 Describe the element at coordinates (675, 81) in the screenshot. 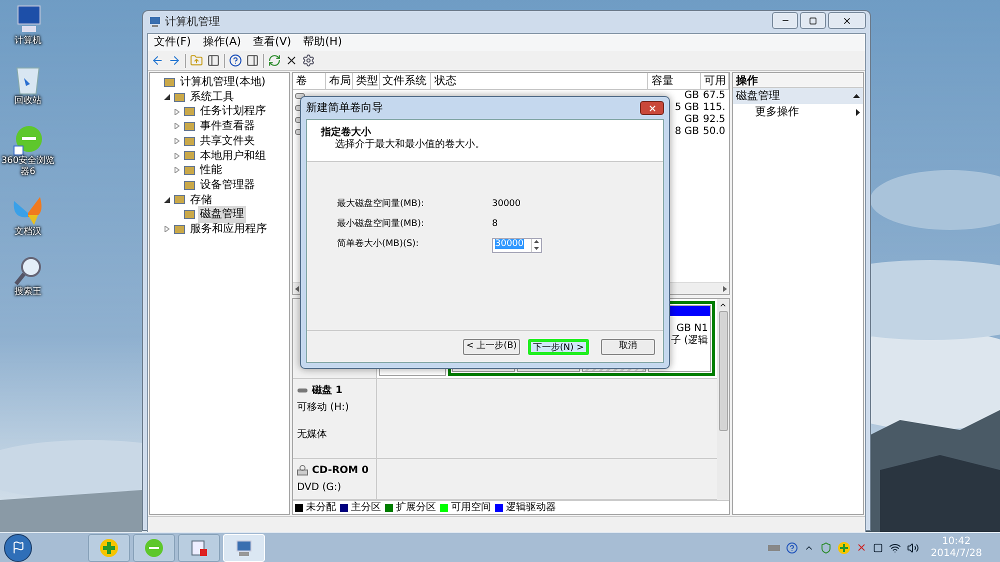

I see `column-header: 容量` at that location.